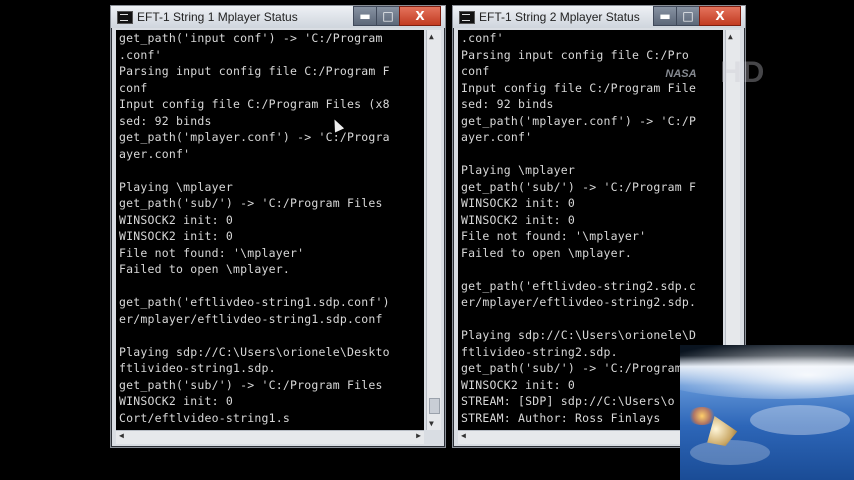  I want to click on console-line: er/mplayer/eftlivdeo-string2.sdp., so click(579, 302).